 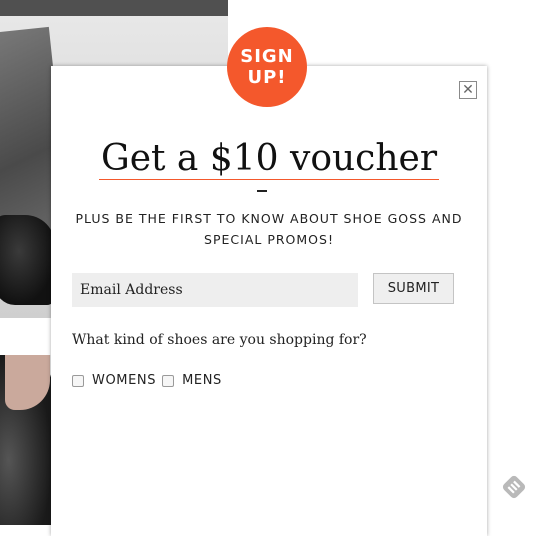 What do you see at coordinates (267, 56) in the screenshot?
I see `badge-line1: SIGN` at bounding box center [267, 56].